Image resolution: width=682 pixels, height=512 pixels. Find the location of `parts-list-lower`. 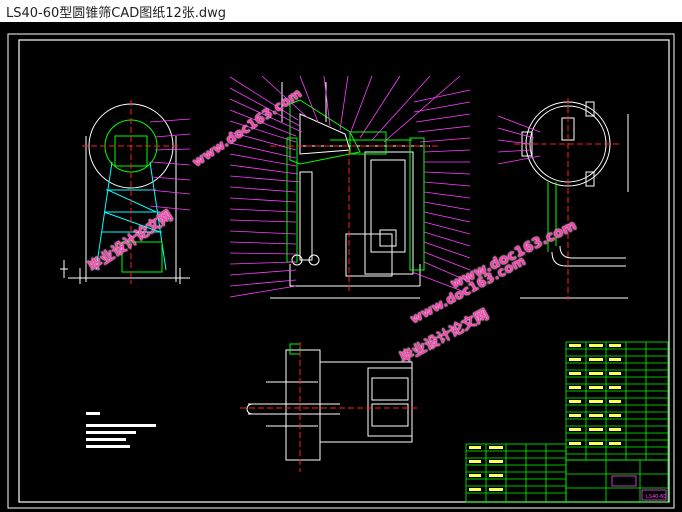

parts-list-lower is located at coordinates (516, 473).